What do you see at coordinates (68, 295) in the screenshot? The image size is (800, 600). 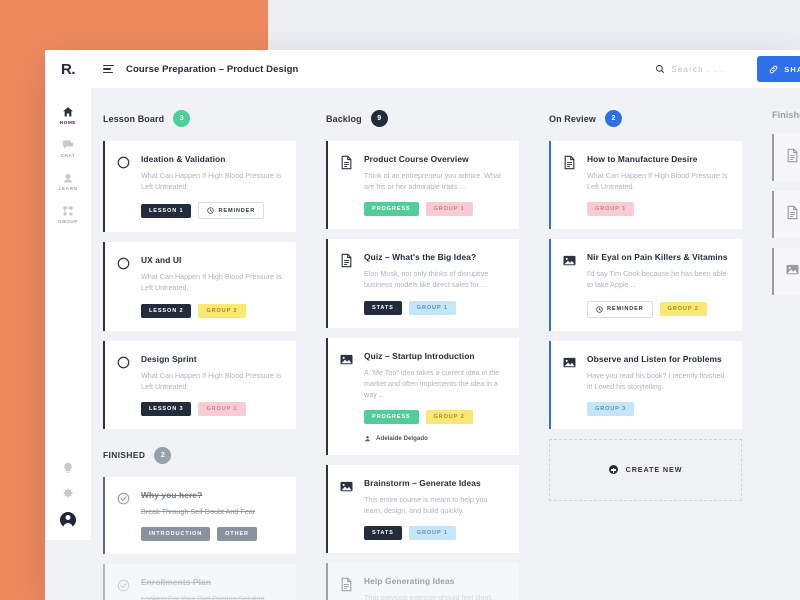 I see `sidebar: R. HOME CHAT LEARN GROUP` at bounding box center [68, 295].